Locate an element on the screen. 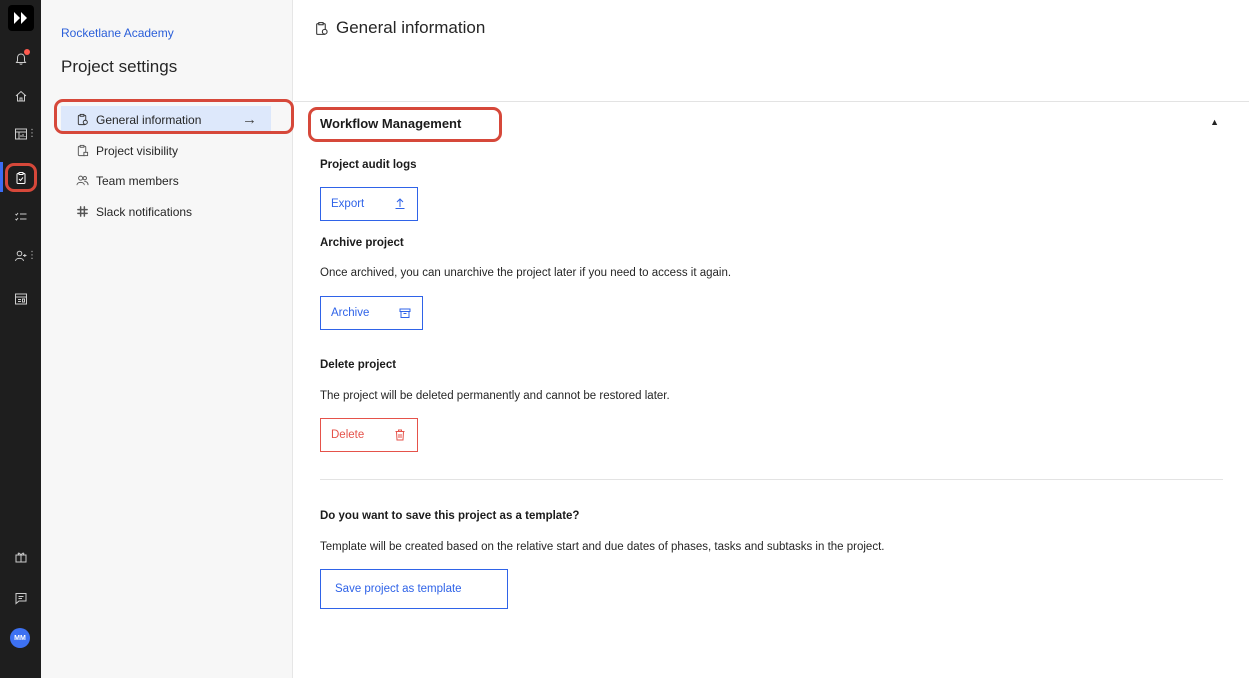 The height and width of the screenshot is (678, 1249). breadcrumb-workspace: Rocketlane Academy is located at coordinates (117, 33).